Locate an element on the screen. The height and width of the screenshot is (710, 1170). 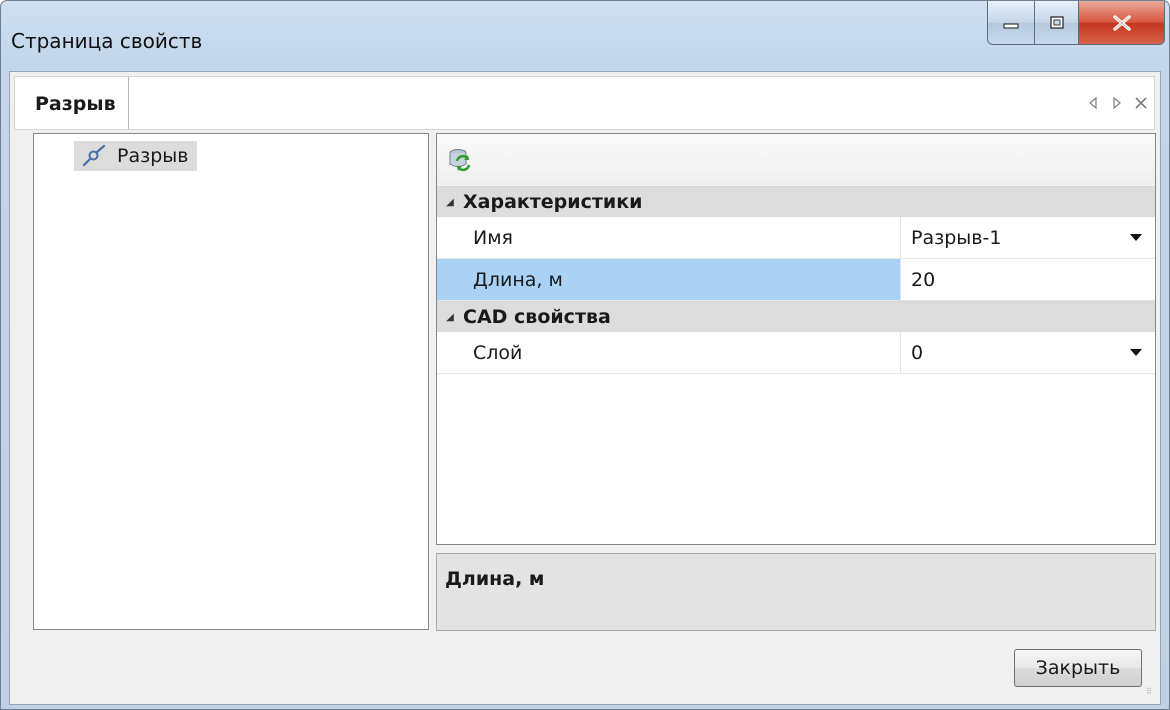
property-toolbar is located at coordinates (796, 160).